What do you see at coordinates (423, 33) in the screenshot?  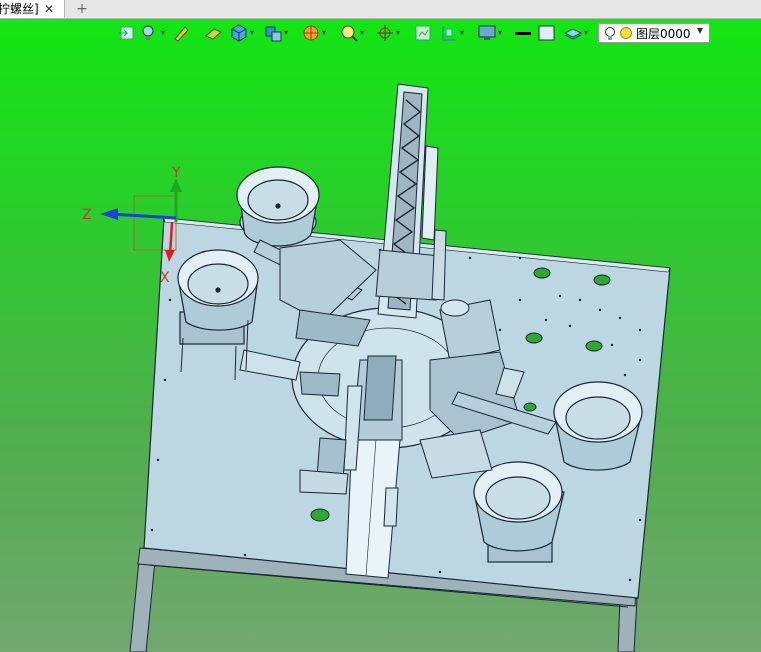 I see `frame-icon` at bounding box center [423, 33].